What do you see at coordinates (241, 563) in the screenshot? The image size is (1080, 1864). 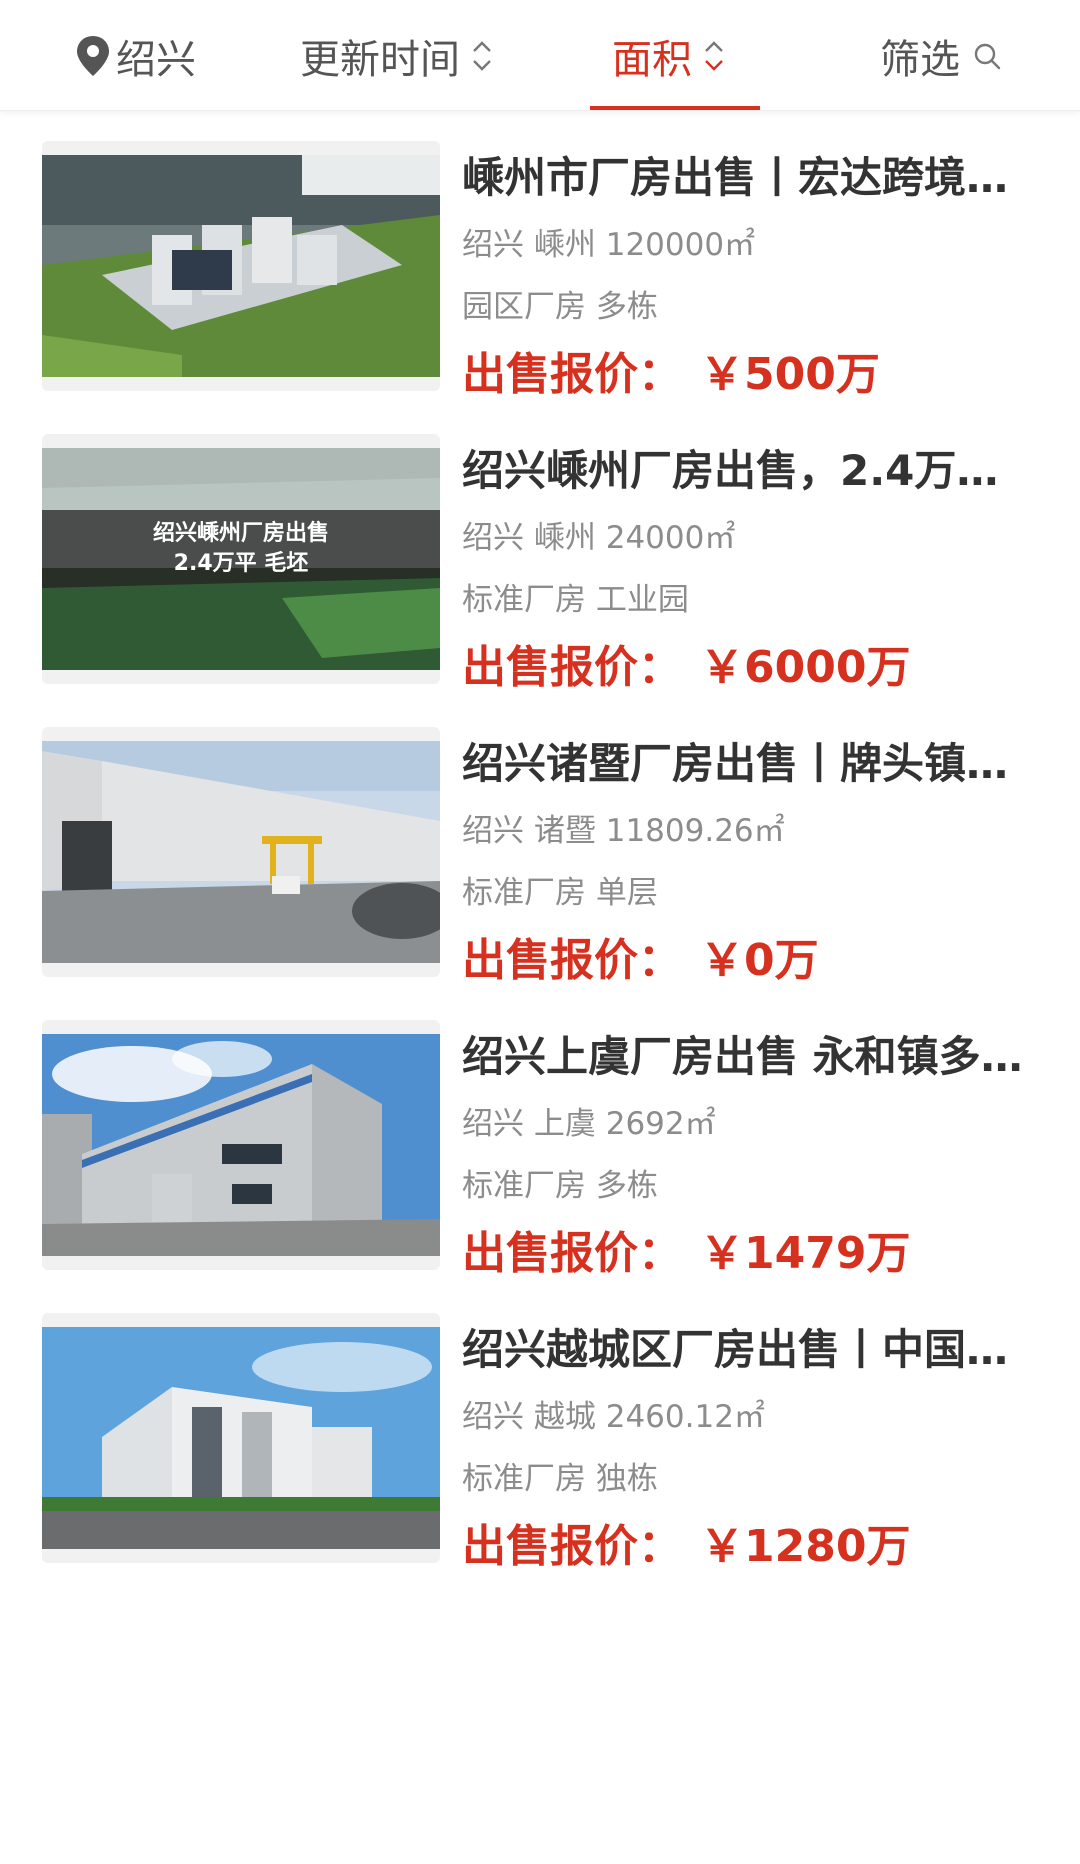 I see `image-caption-line2: 2.4万平 毛坯` at bounding box center [241, 563].